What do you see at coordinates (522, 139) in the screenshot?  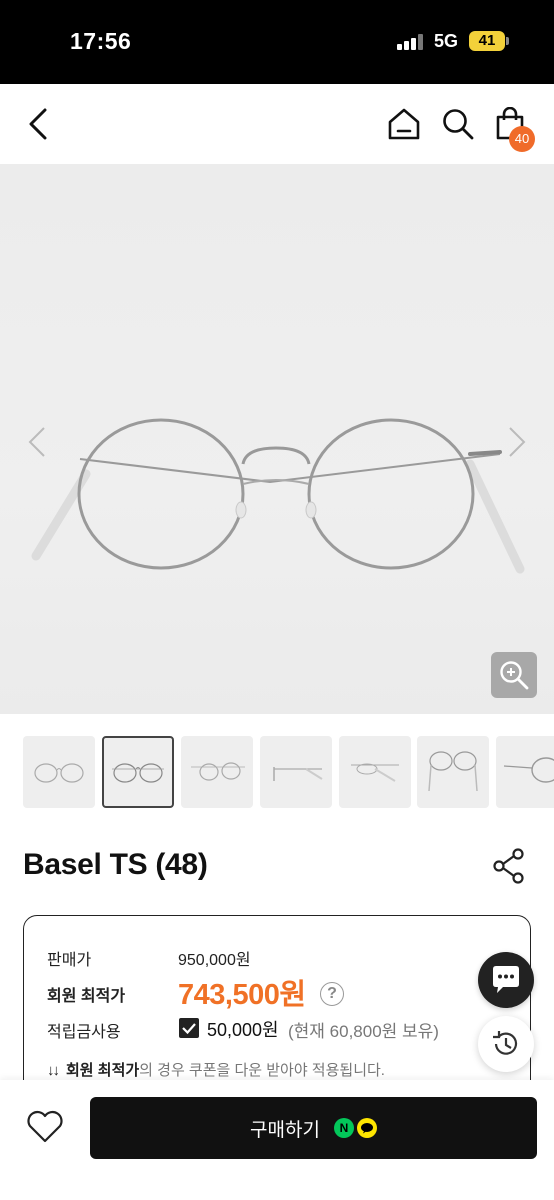 I see `cart-count-badge: 40` at bounding box center [522, 139].